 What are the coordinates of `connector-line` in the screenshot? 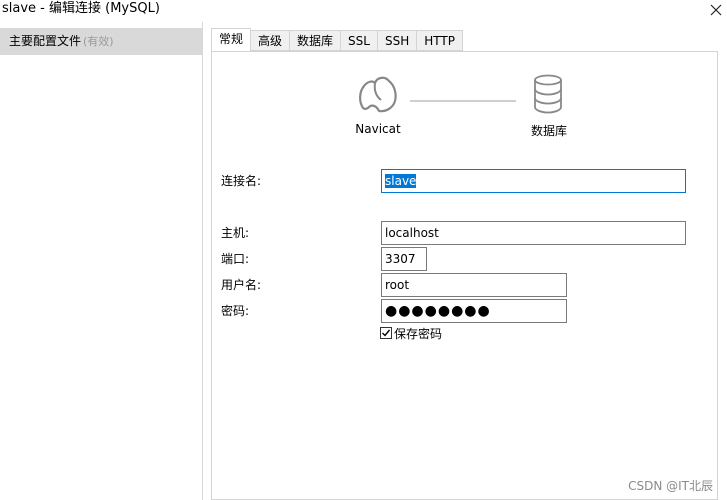 It's located at (463, 101).